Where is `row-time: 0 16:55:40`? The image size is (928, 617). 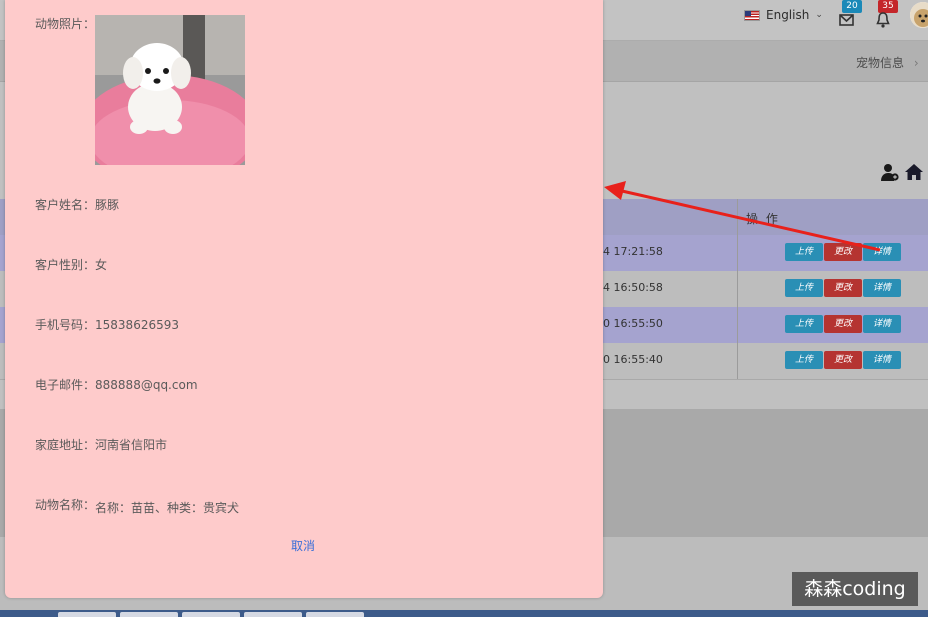
row-time: 0 16:55:40 is located at coordinates (633, 359).